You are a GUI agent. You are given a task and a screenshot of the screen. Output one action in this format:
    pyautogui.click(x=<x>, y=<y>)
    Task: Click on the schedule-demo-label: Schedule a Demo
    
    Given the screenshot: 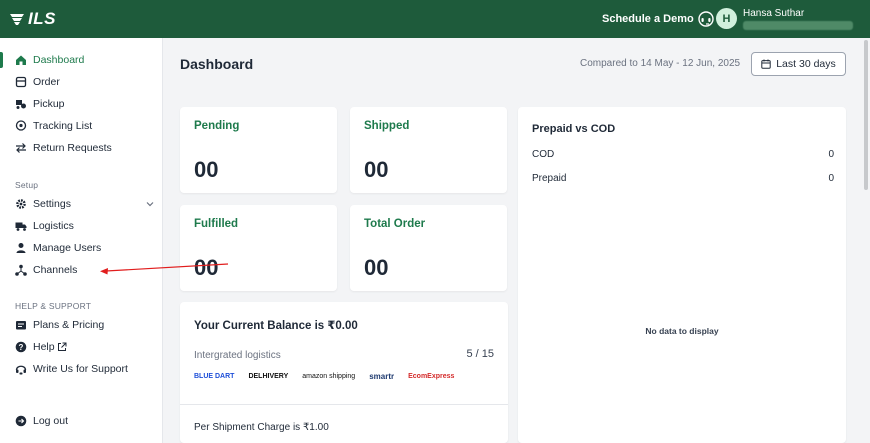 What is the action you would take?
    pyautogui.click(x=648, y=19)
    